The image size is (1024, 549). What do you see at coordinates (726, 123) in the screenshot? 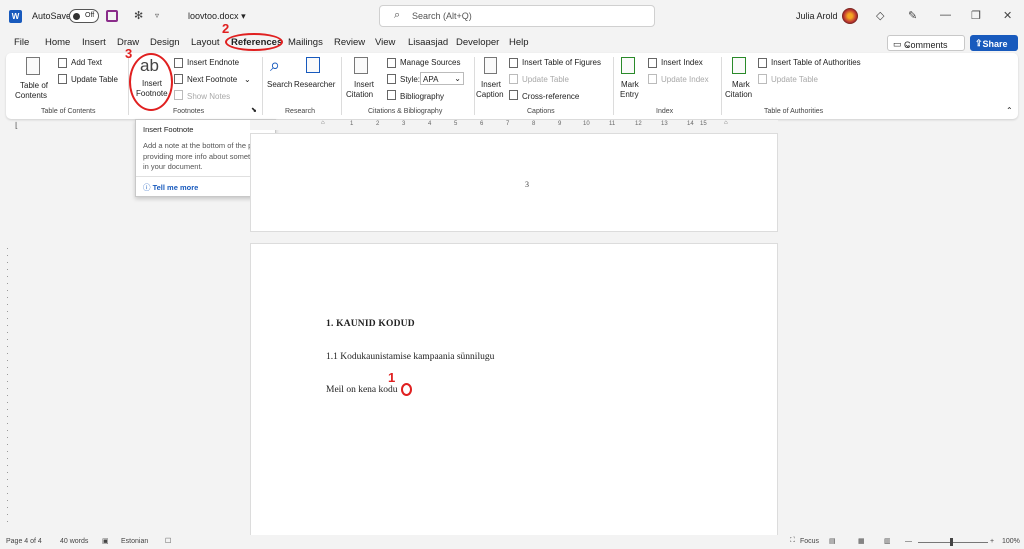
I see `ruler-right-indent-icon: ⌂` at bounding box center [726, 123].